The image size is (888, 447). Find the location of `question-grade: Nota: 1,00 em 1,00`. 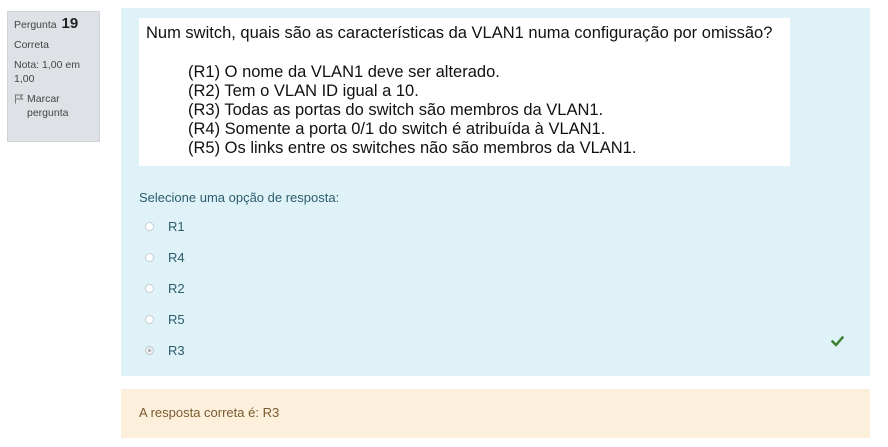

question-grade: Nota: 1,00 em 1,00 is located at coordinates (47, 72).